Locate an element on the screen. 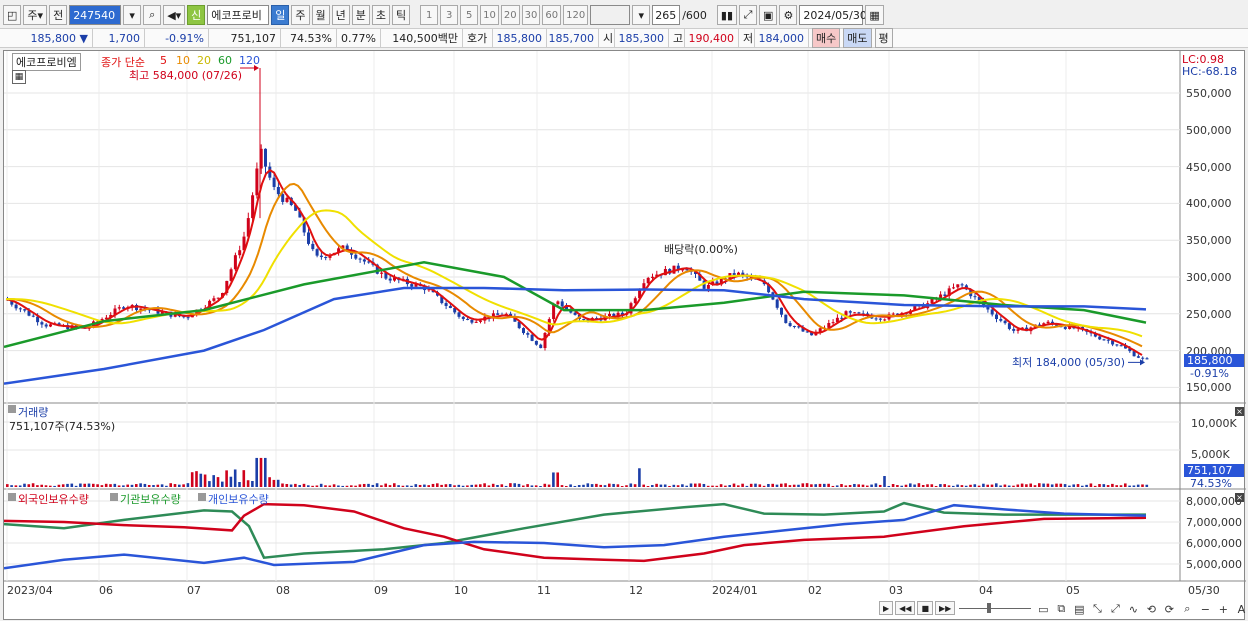 The height and width of the screenshot is (621, 1248). interval-60: 60 is located at coordinates (552, 15).